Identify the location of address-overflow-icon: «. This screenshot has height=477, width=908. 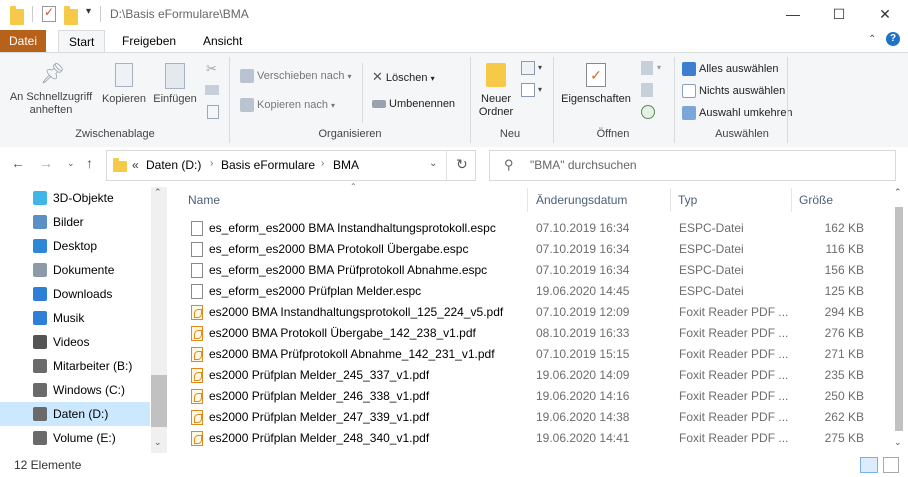
(135, 165).